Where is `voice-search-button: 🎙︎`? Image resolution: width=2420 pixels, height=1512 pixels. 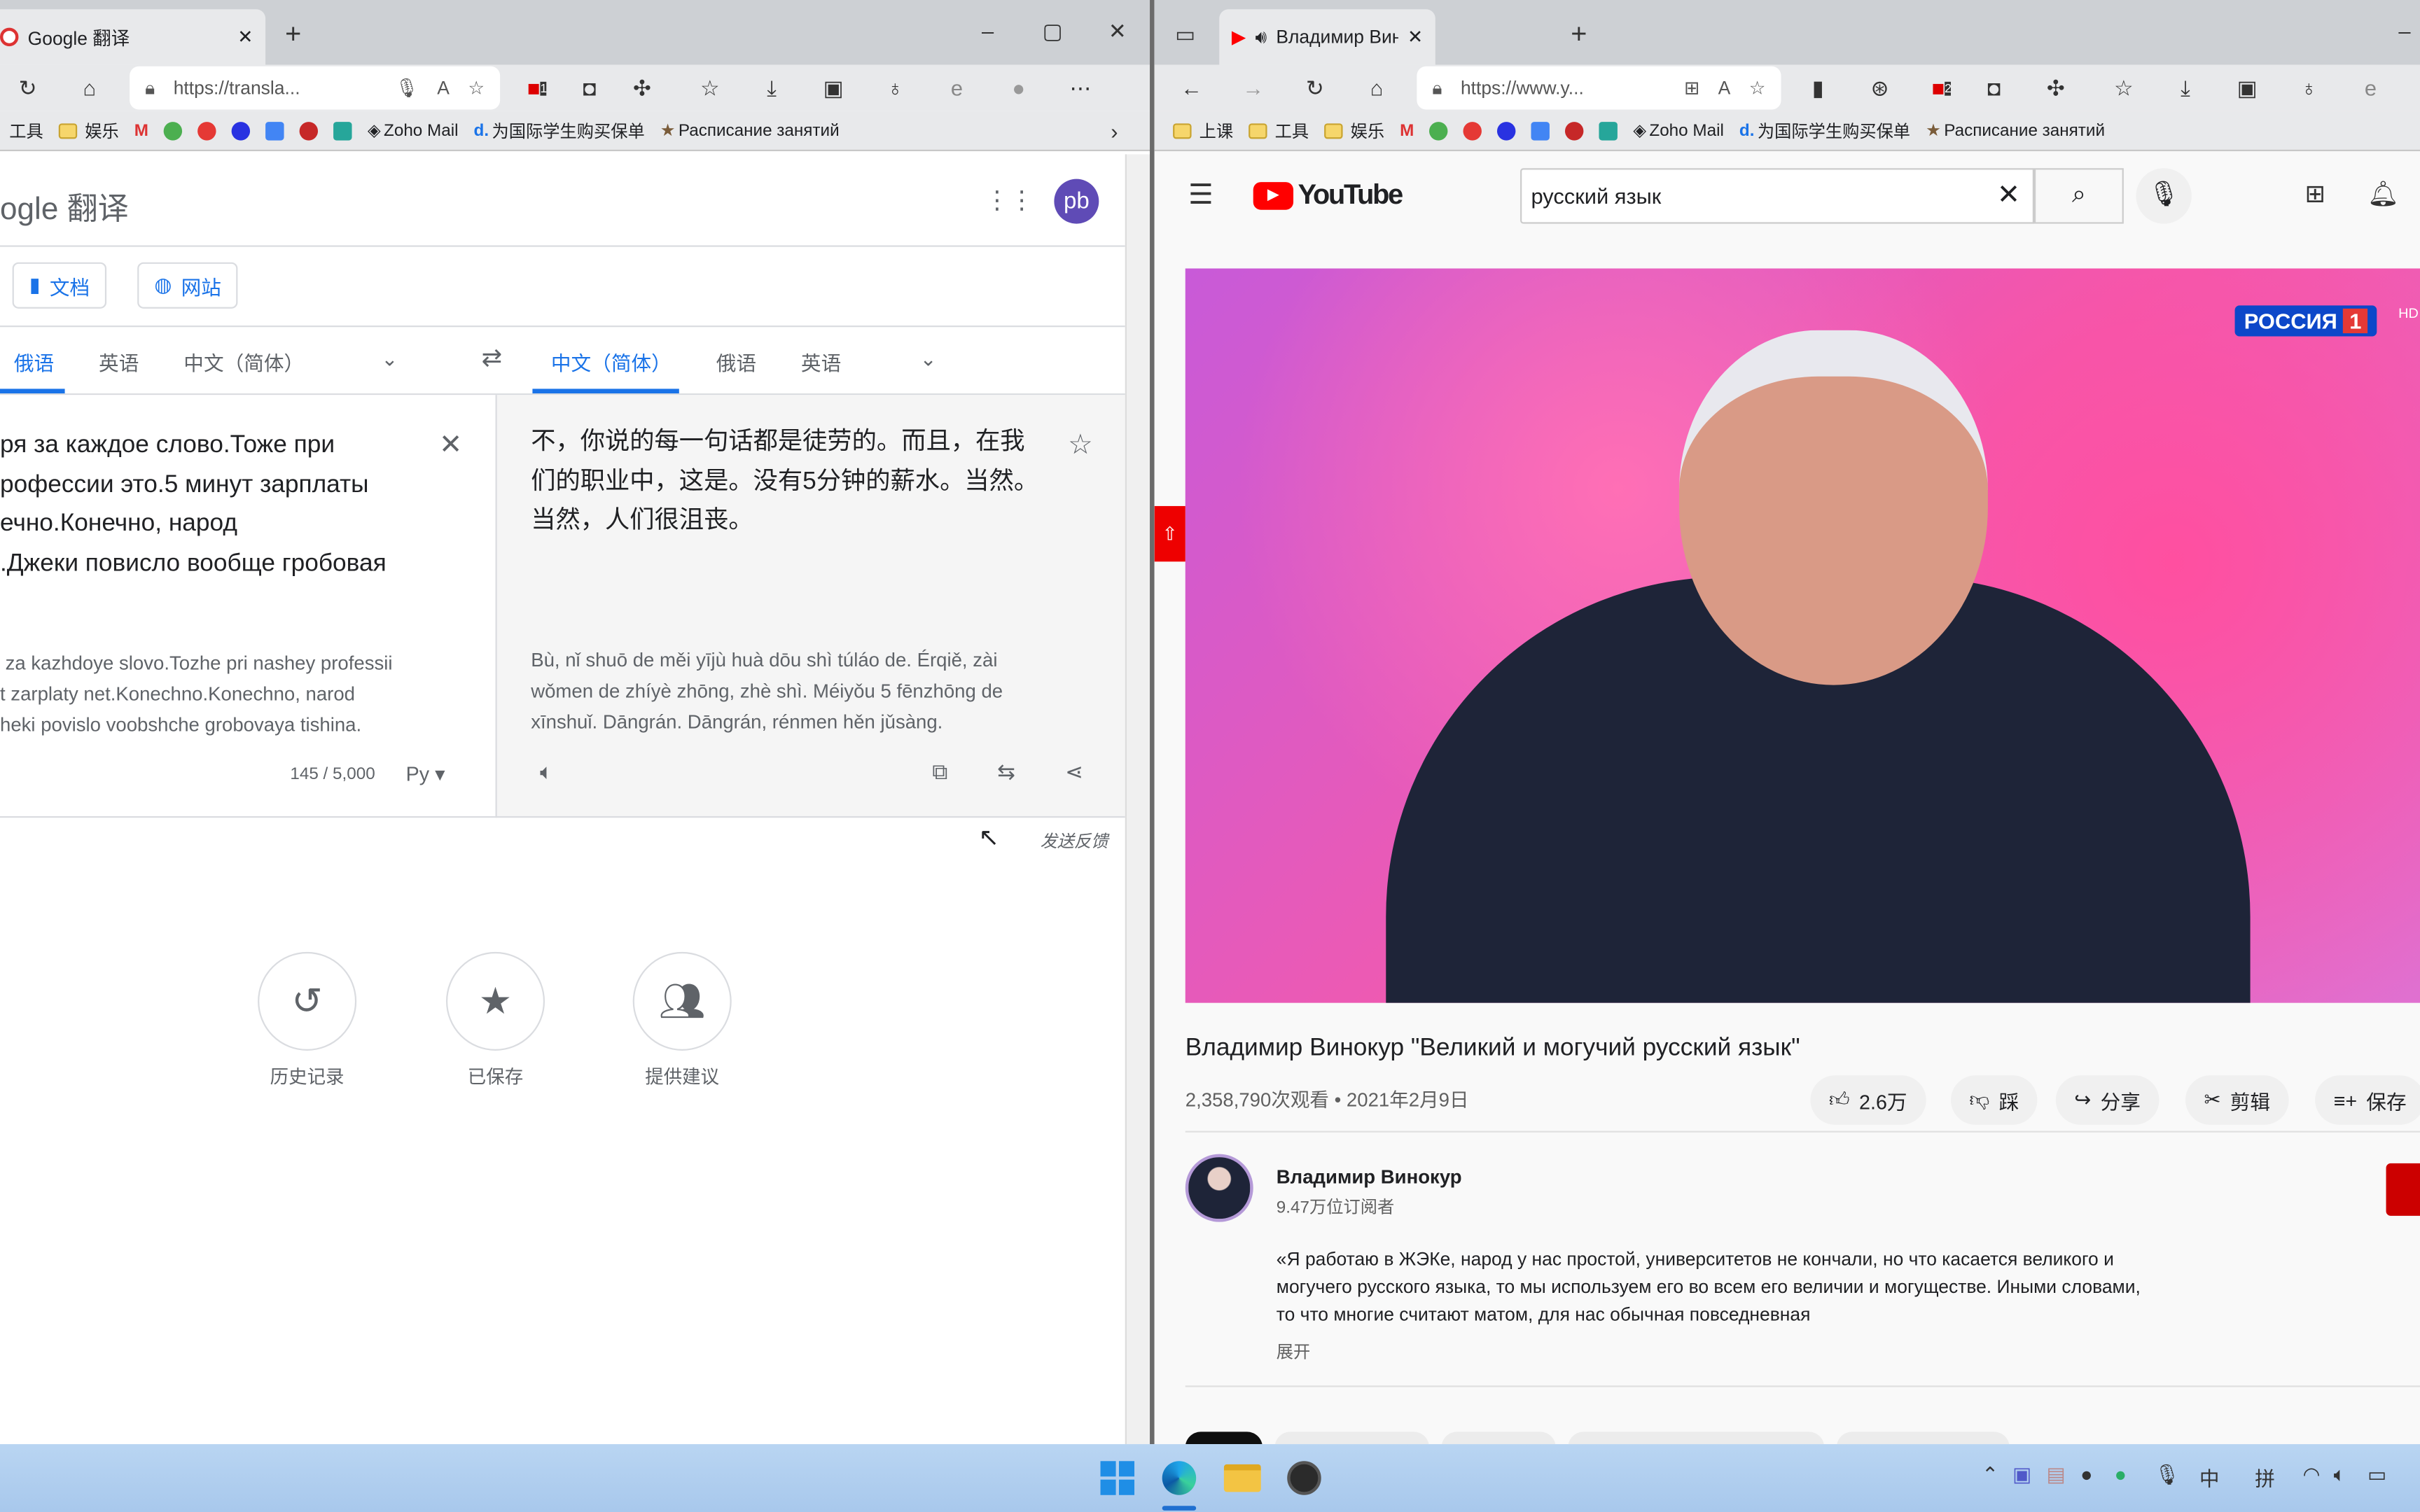 voice-search-button: 🎙︎ is located at coordinates (2164, 196).